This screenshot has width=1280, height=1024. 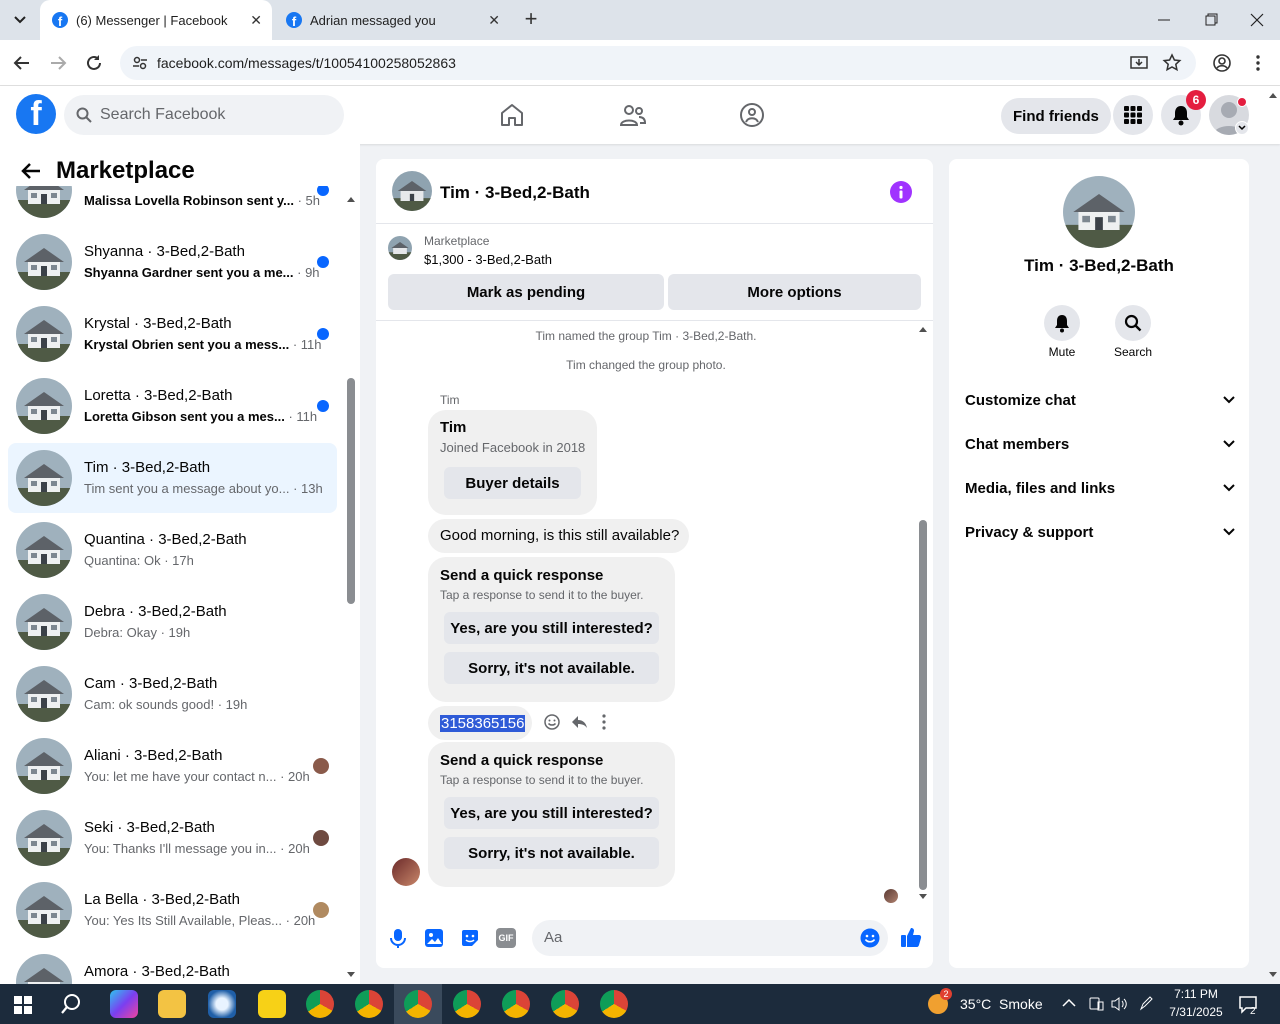 I want to click on buyer-details-button: Buyer details, so click(x=512, y=483).